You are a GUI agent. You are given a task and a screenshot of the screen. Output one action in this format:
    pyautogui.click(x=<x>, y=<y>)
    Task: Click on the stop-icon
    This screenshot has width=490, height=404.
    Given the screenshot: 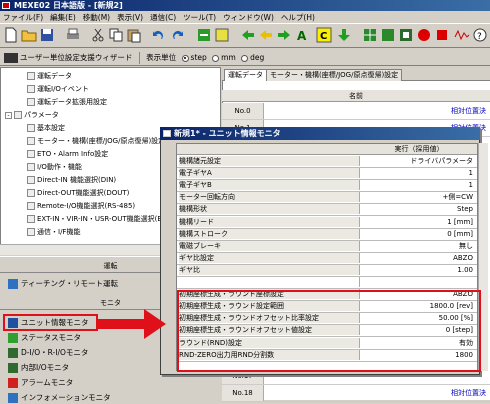 What is the action you would take?
    pyautogui.click(x=442, y=35)
    